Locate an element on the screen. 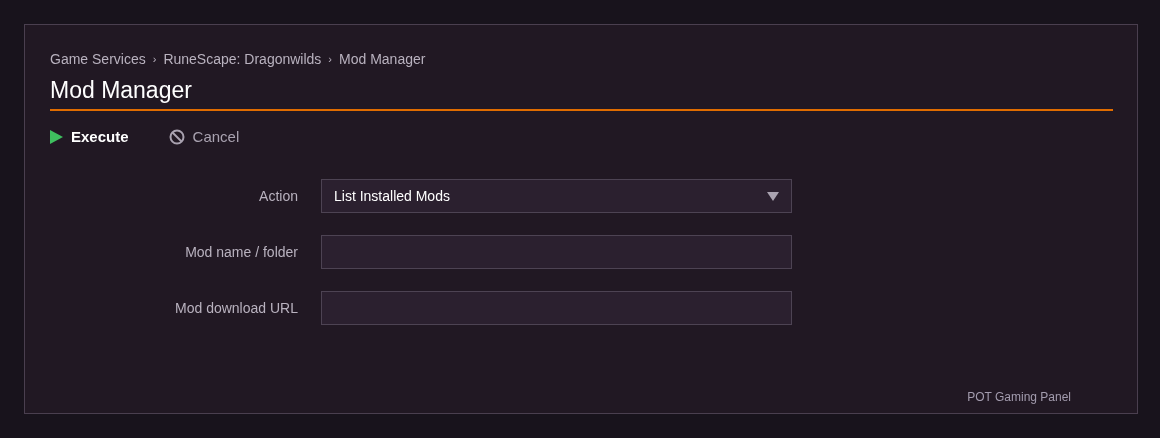 This screenshot has width=1160, height=438. caret-icon is located at coordinates (773, 196).